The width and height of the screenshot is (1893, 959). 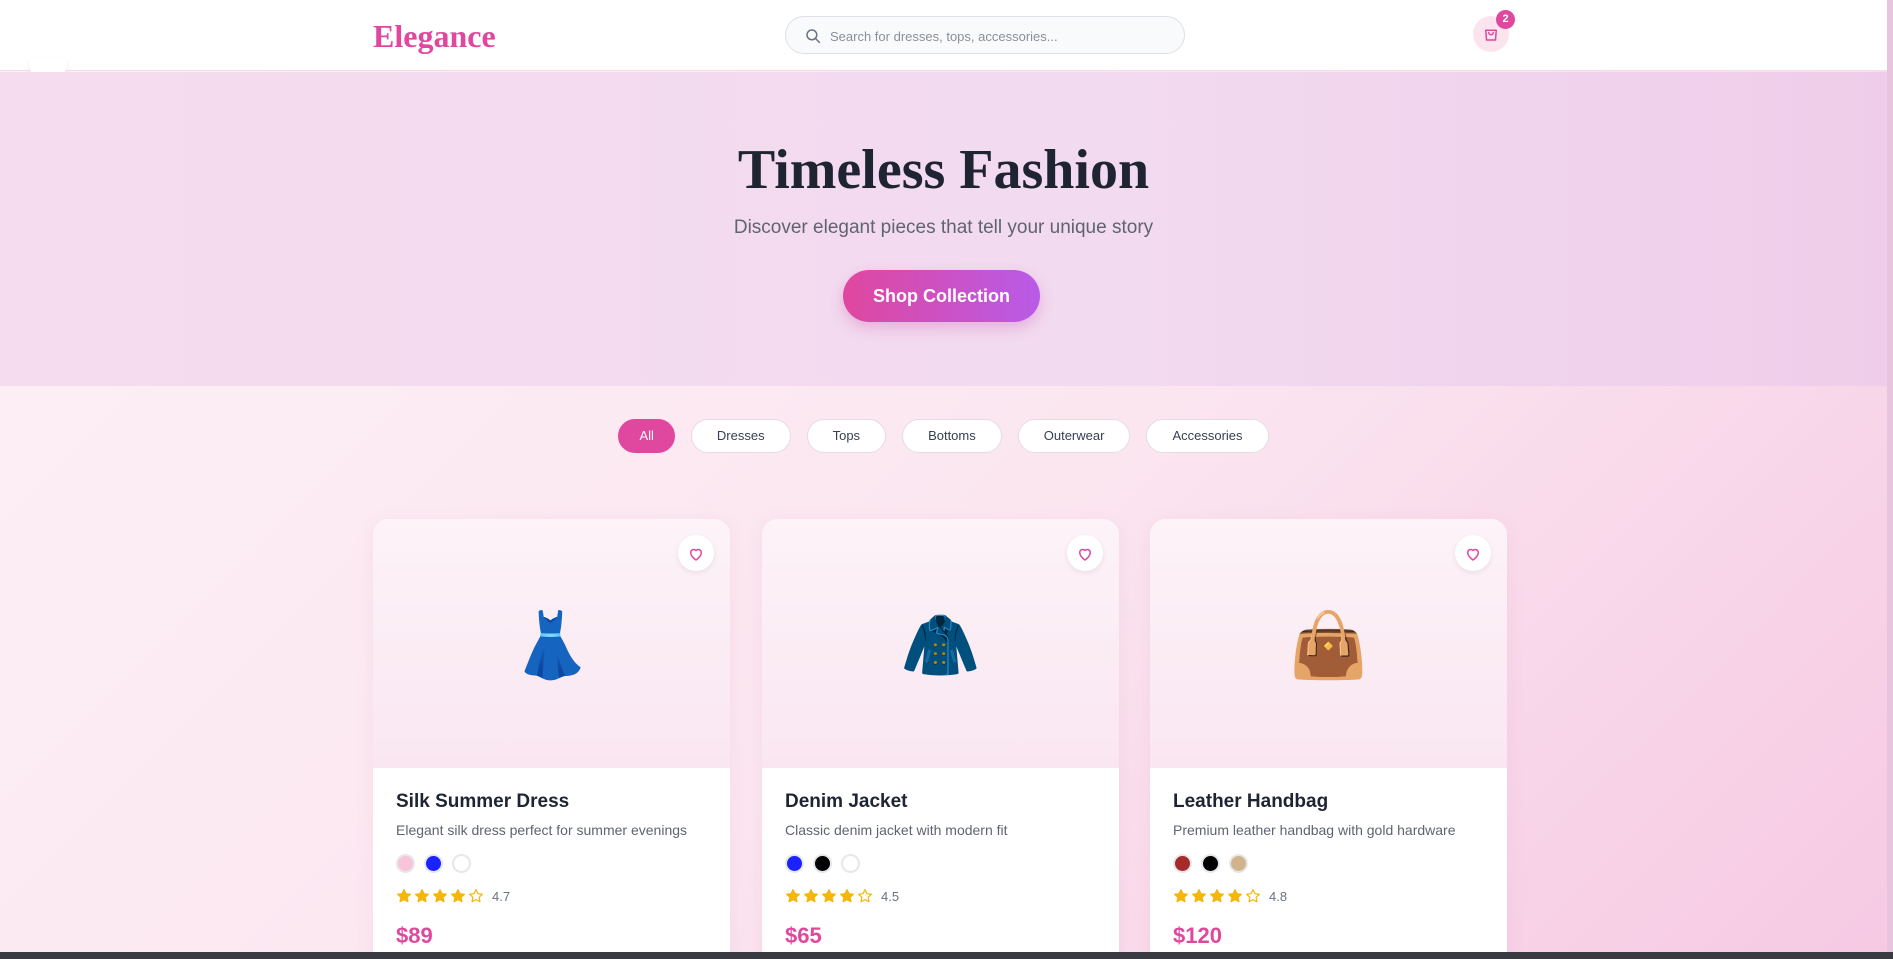 I want to click on product-rating: 4.7, so click(x=453, y=897).